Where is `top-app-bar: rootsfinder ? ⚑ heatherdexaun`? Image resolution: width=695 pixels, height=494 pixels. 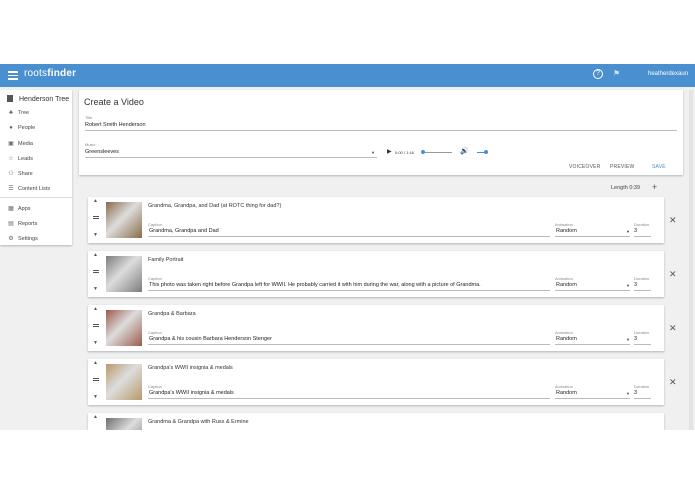
top-app-bar: rootsfinder ? ⚑ heatherdexaun is located at coordinates (347, 75).